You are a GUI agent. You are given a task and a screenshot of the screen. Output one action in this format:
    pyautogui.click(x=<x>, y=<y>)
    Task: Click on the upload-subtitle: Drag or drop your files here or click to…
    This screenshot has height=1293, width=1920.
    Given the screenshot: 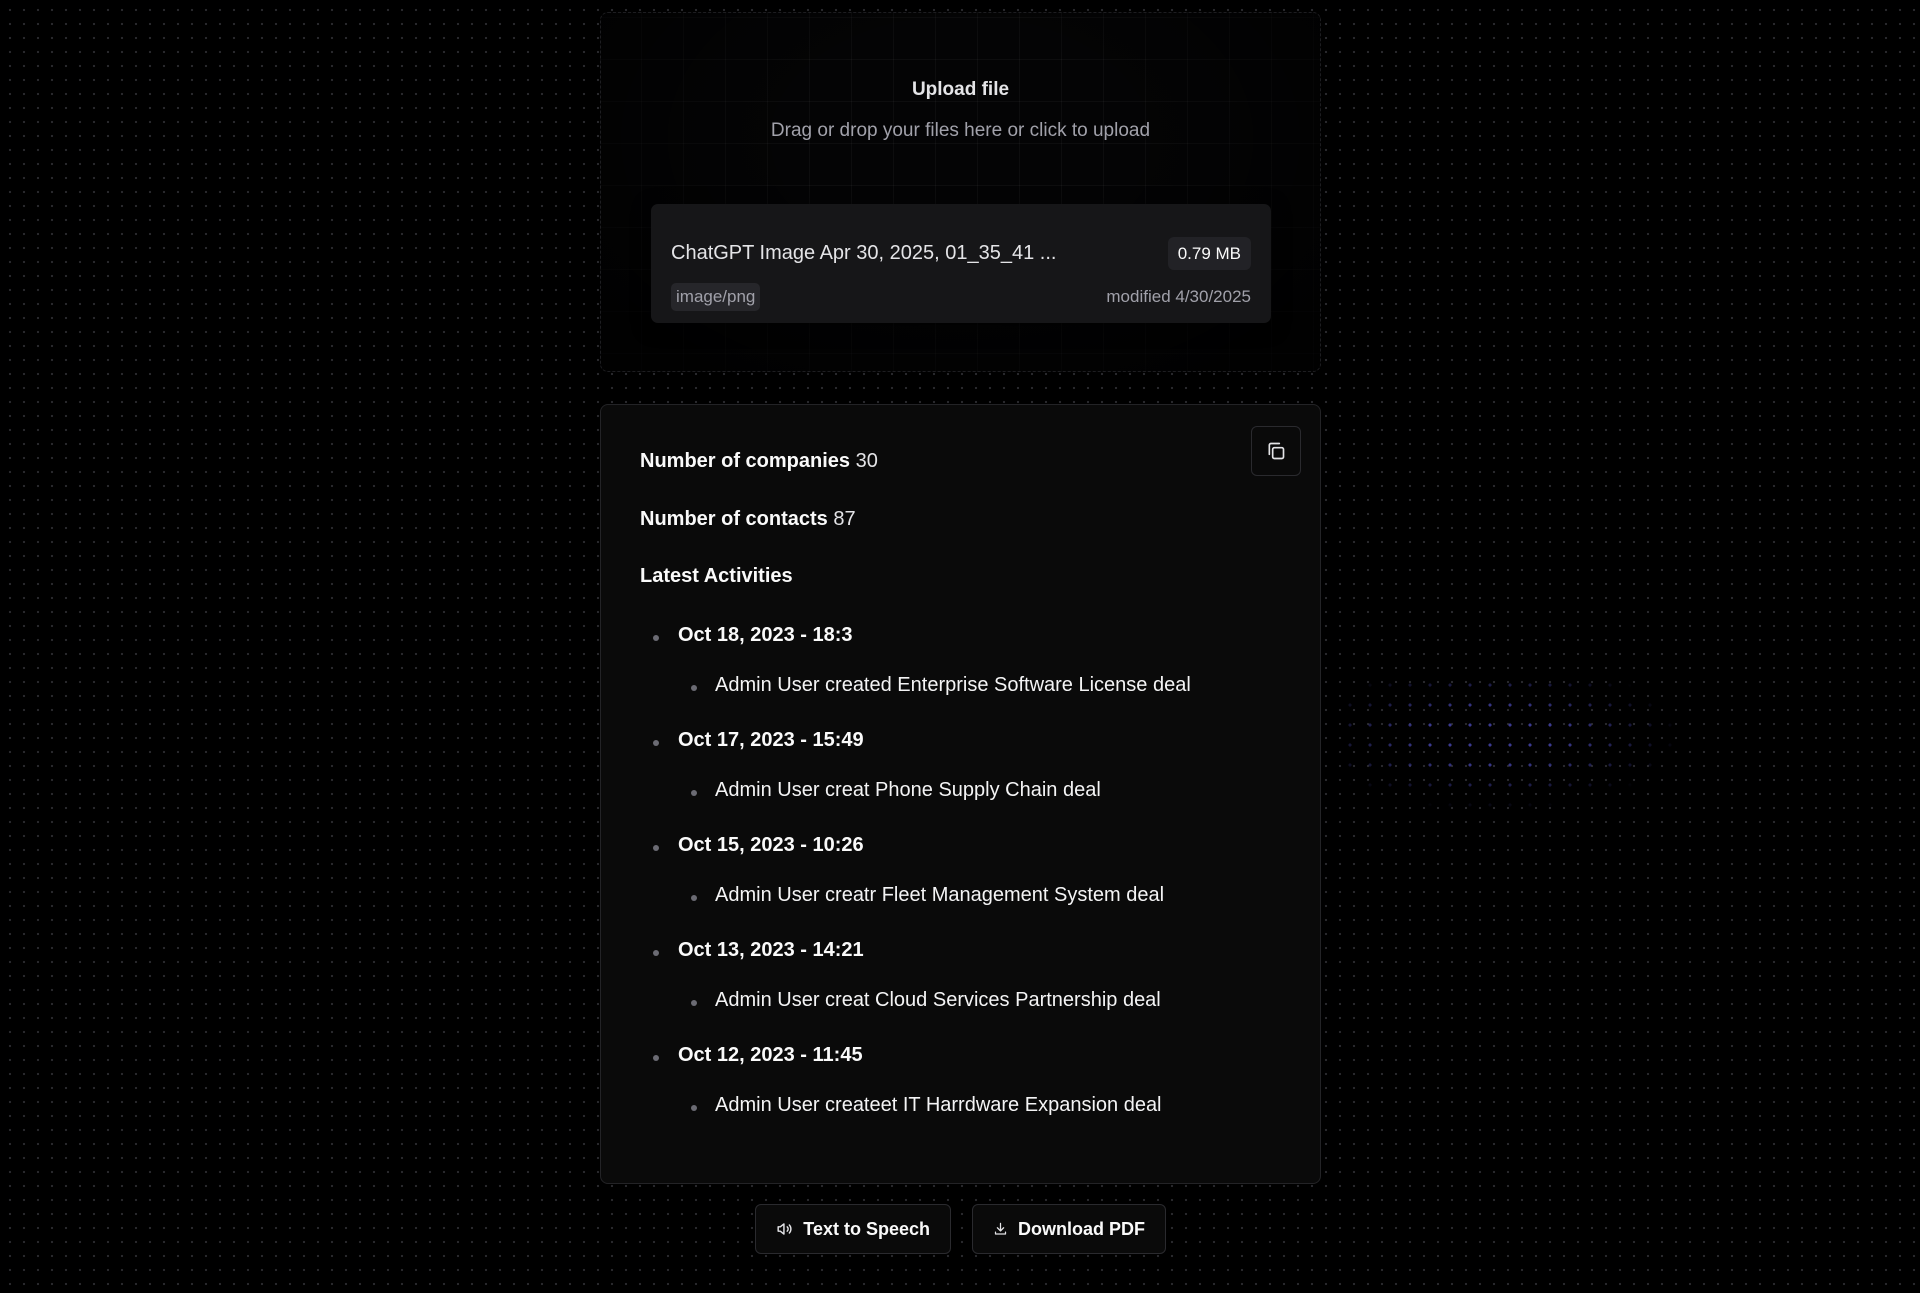 What is the action you would take?
    pyautogui.click(x=960, y=130)
    